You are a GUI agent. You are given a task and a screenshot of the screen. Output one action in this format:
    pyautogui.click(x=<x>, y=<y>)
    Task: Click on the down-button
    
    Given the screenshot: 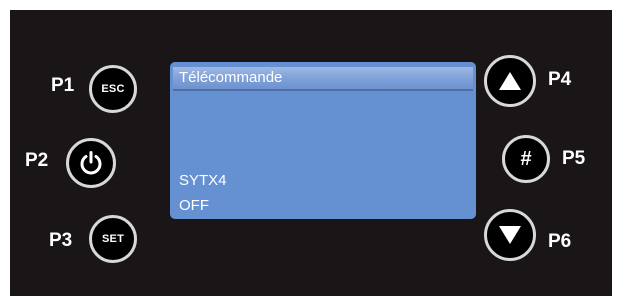 What is the action you would take?
    pyautogui.click(x=510, y=235)
    